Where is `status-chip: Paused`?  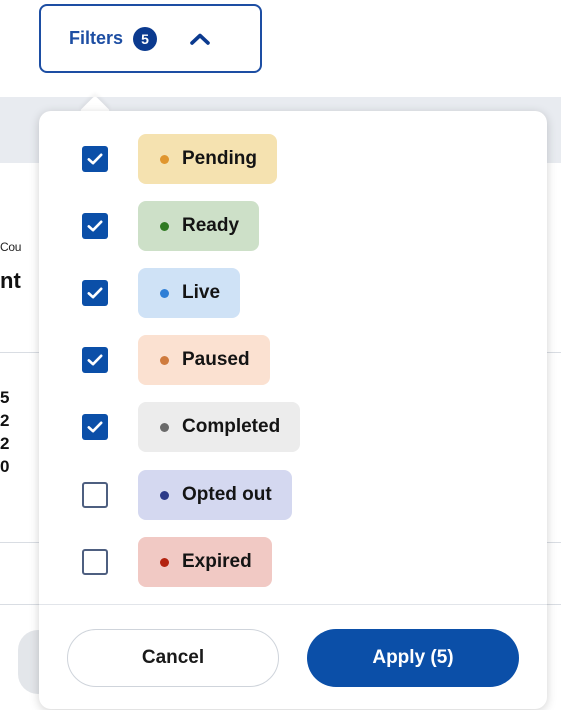
status-chip: Paused is located at coordinates (204, 360).